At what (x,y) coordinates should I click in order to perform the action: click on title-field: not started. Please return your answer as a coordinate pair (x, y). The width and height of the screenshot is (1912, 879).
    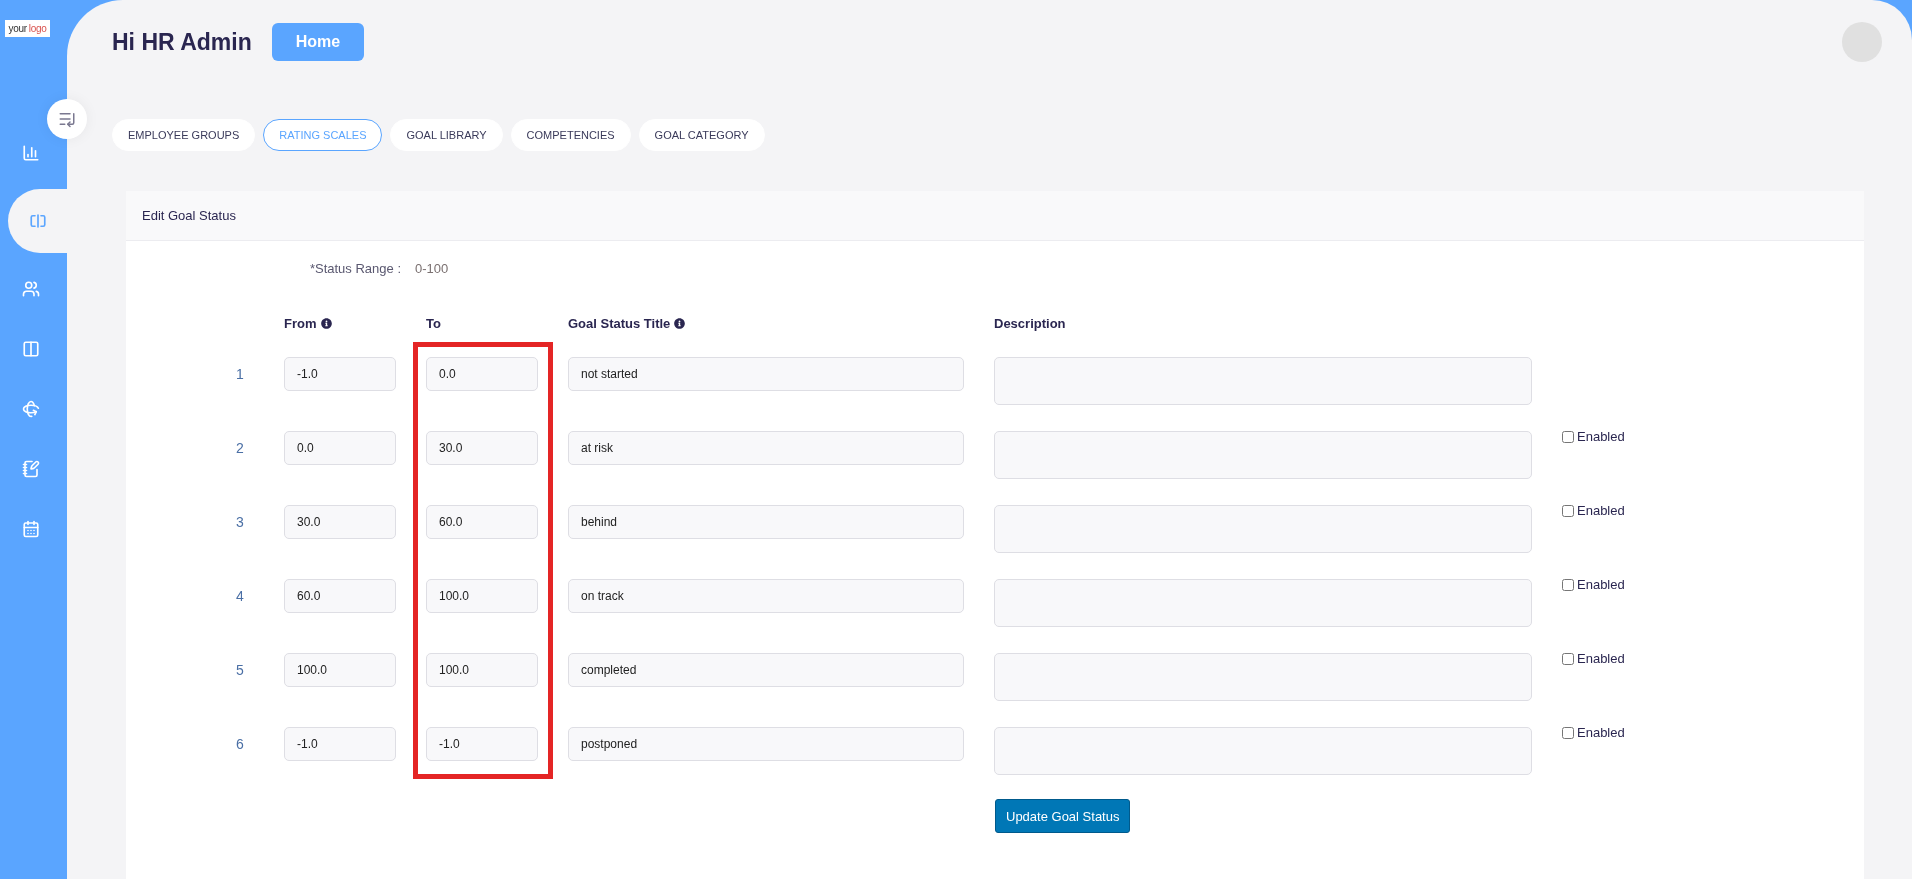
    Looking at the image, I should click on (766, 374).